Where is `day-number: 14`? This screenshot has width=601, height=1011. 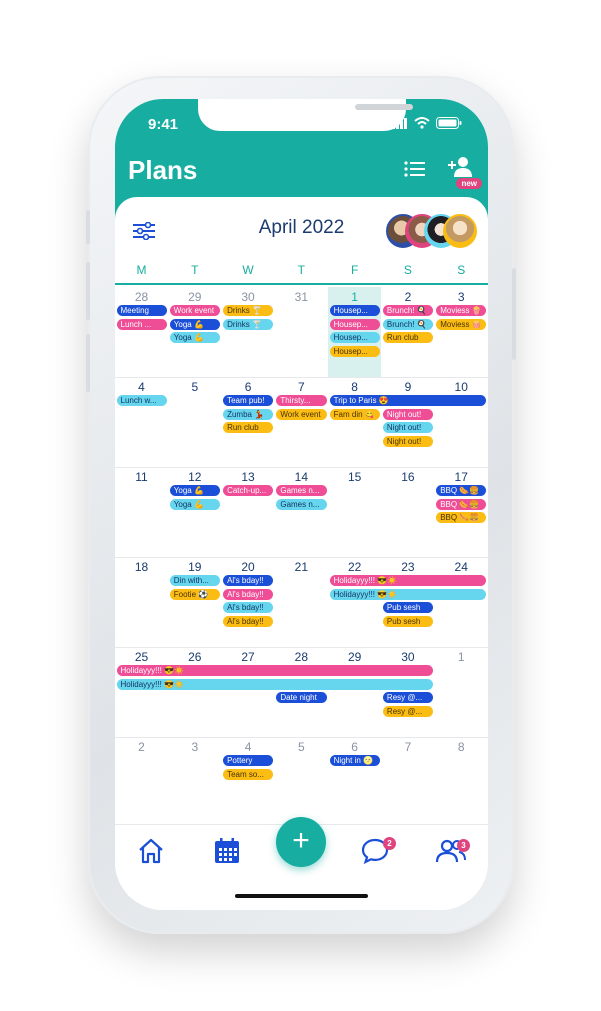
day-number: 14 is located at coordinates (301, 477).